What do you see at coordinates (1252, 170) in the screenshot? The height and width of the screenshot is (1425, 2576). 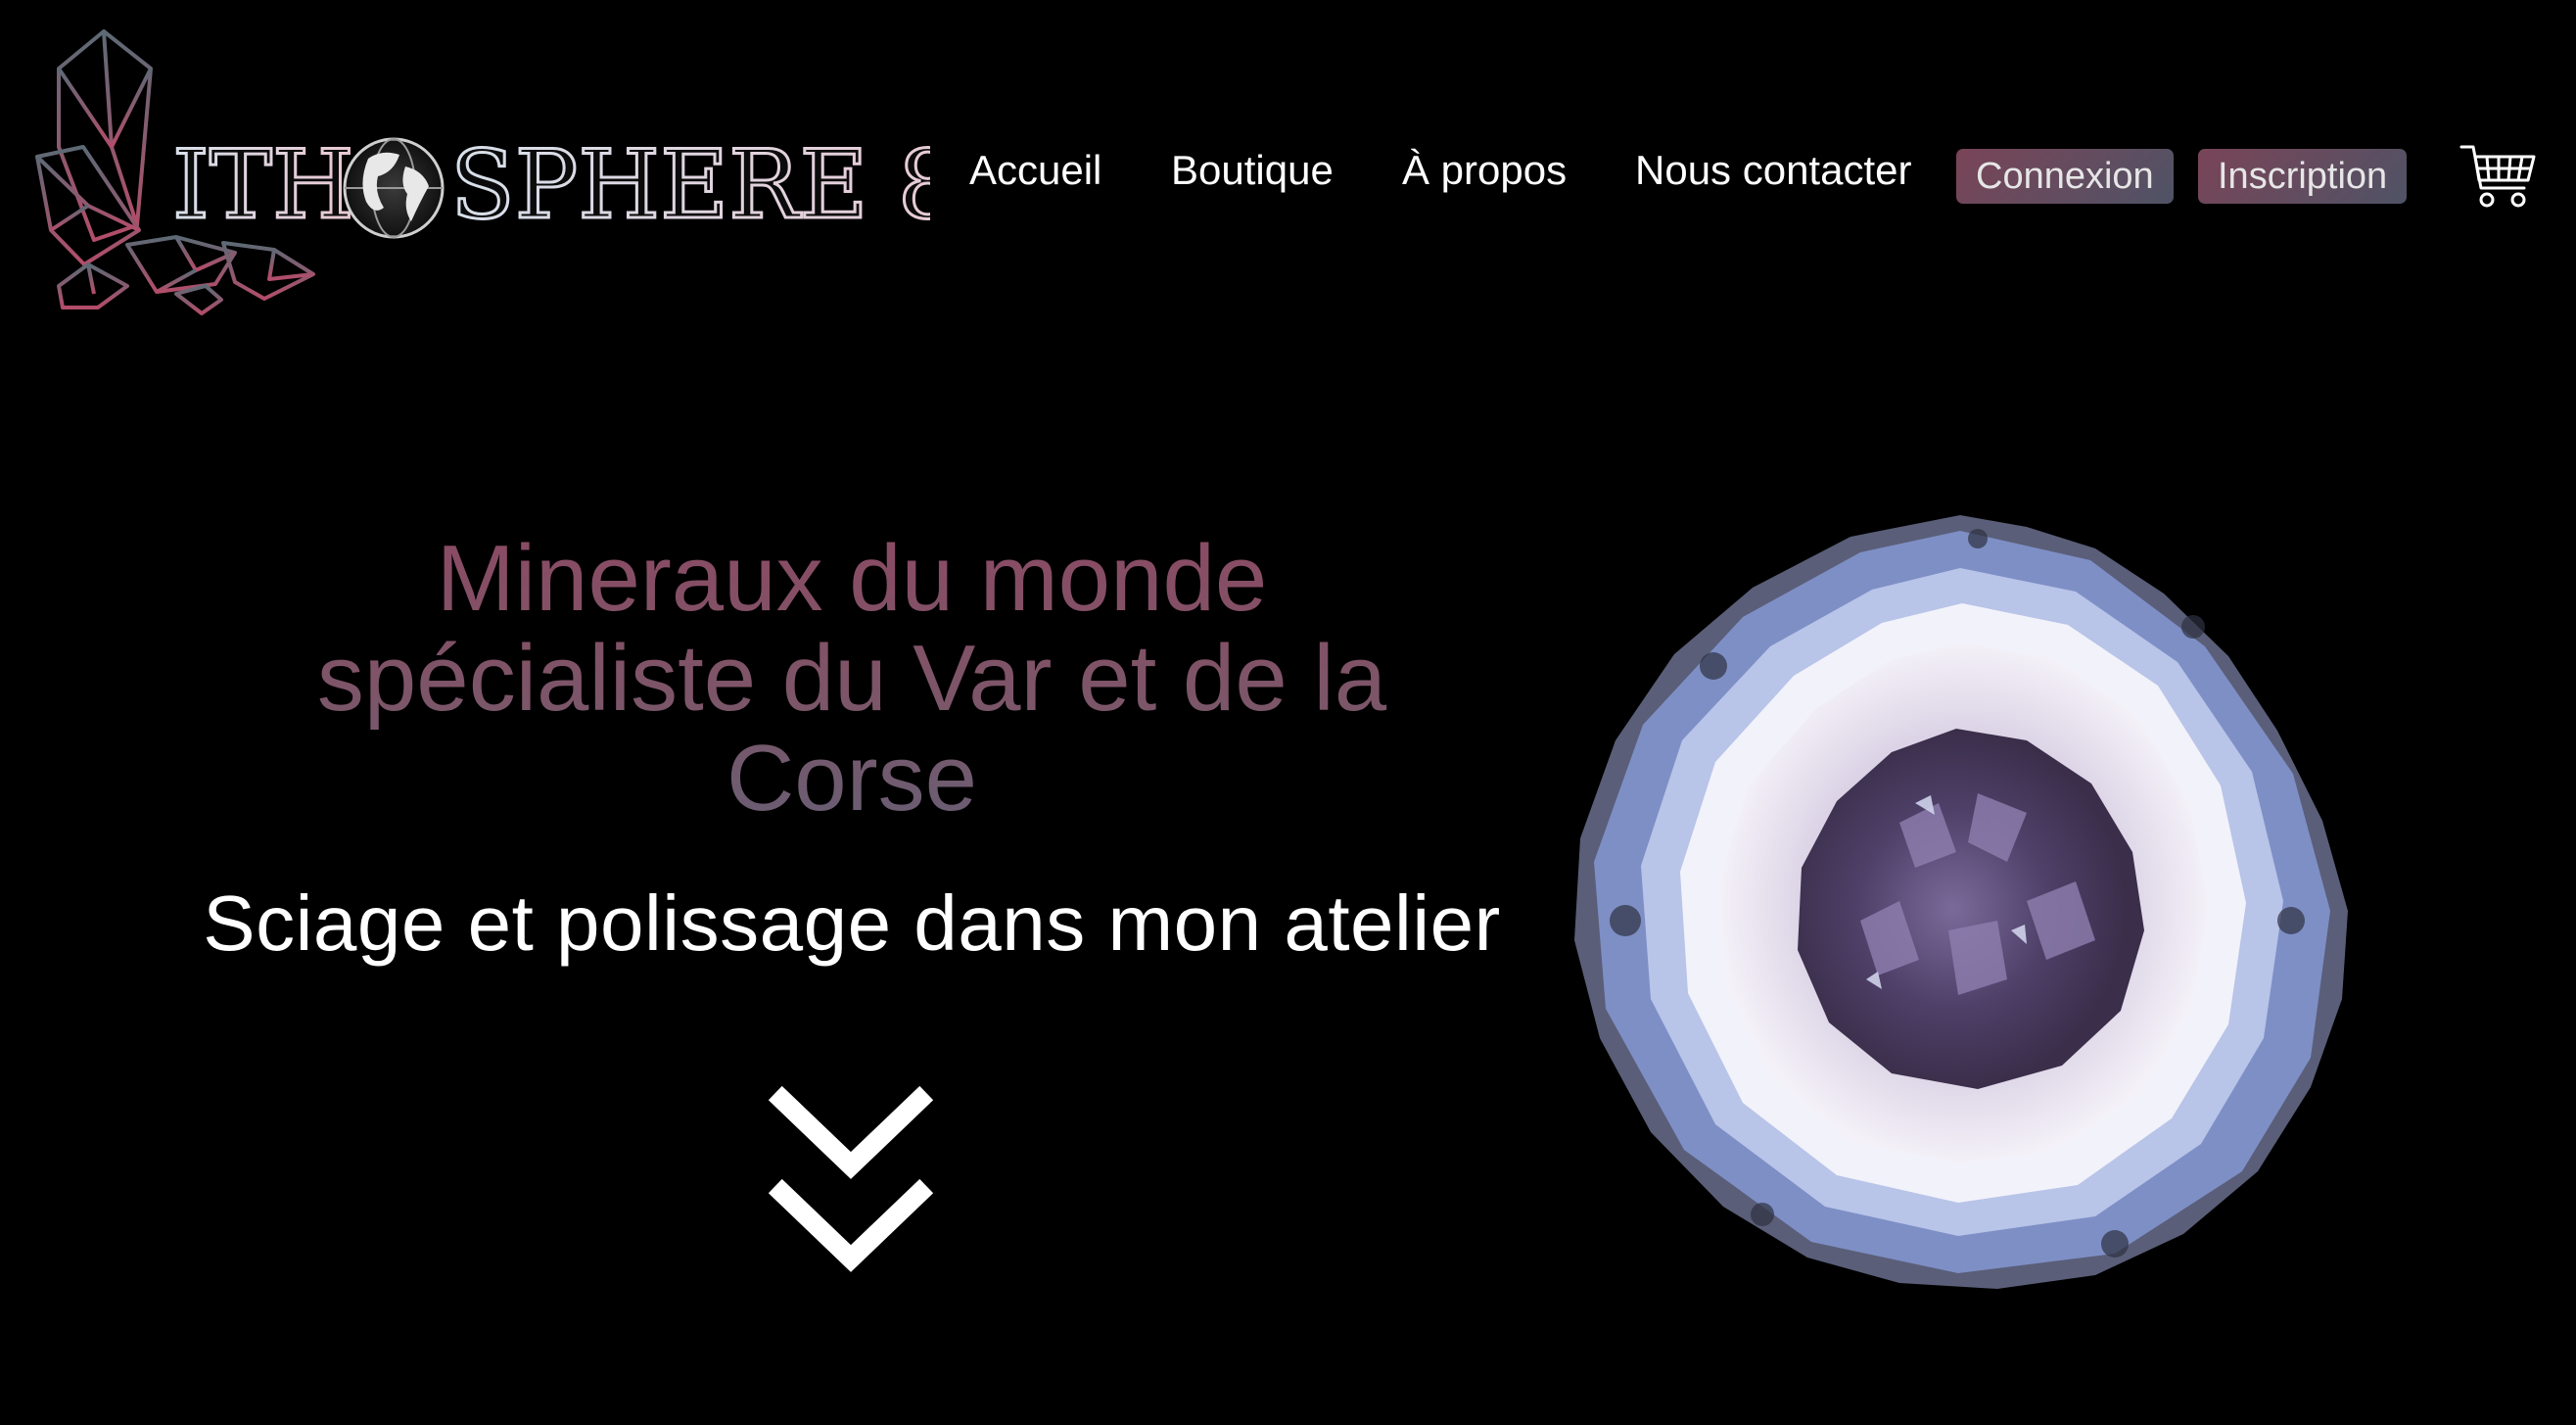 I see `nav-boutique: Boutique` at bounding box center [1252, 170].